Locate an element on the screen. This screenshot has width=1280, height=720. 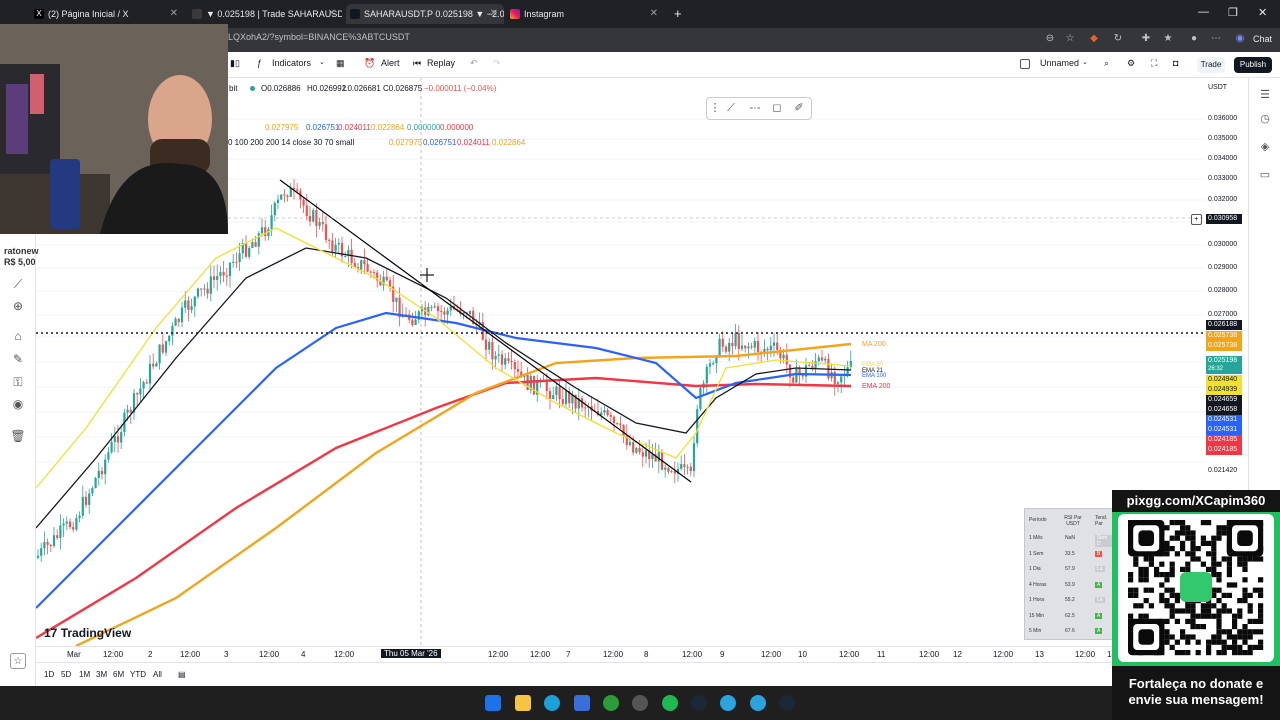
settings-gear-icon: ⚙ is located at coordinates (1131, 63).